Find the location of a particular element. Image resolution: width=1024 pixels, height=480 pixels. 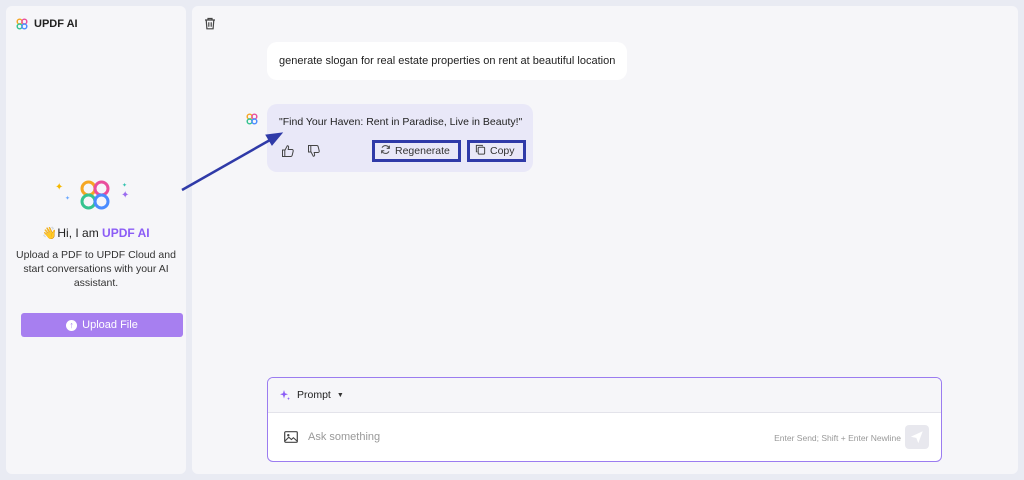

upload-icon: ↑ is located at coordinates (72, 325).